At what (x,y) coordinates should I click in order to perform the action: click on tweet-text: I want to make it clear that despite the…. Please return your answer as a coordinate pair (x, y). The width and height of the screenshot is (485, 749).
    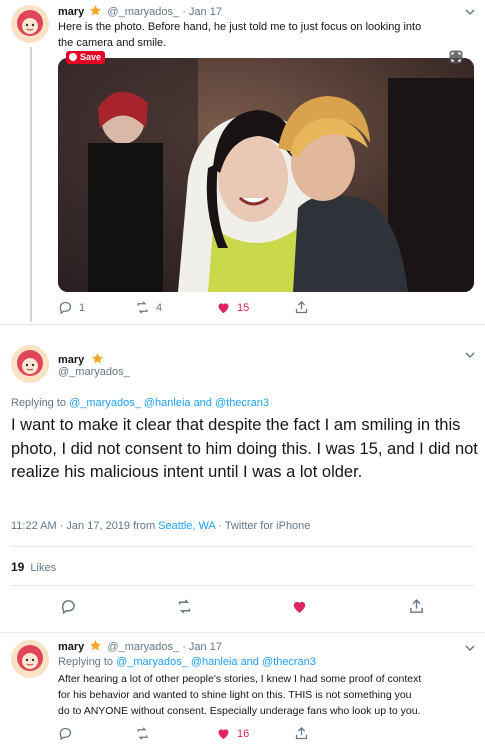
    Looking at the image, I should click on (244, 448).